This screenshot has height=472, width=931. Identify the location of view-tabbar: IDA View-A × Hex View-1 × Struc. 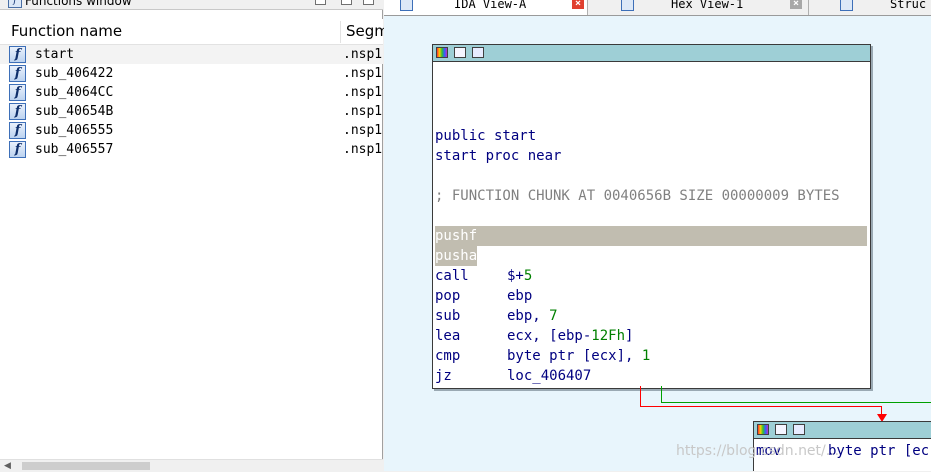
(657, 8).